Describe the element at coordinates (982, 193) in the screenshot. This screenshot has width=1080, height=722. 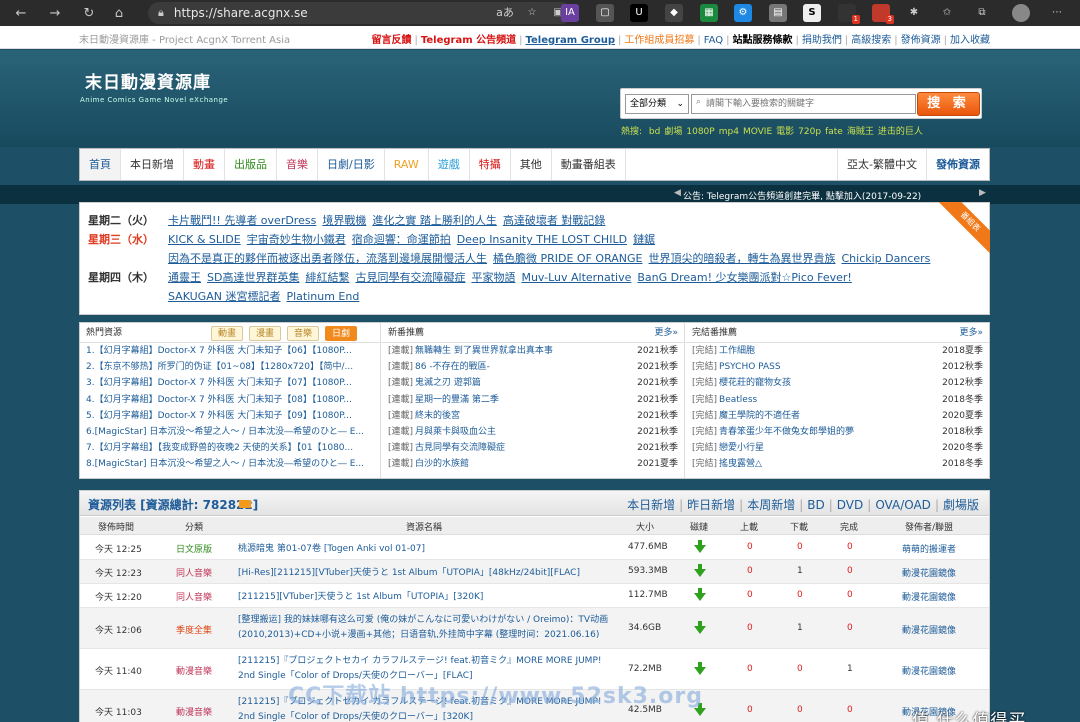
I see `next-arrow-icon: ▶` at that location.